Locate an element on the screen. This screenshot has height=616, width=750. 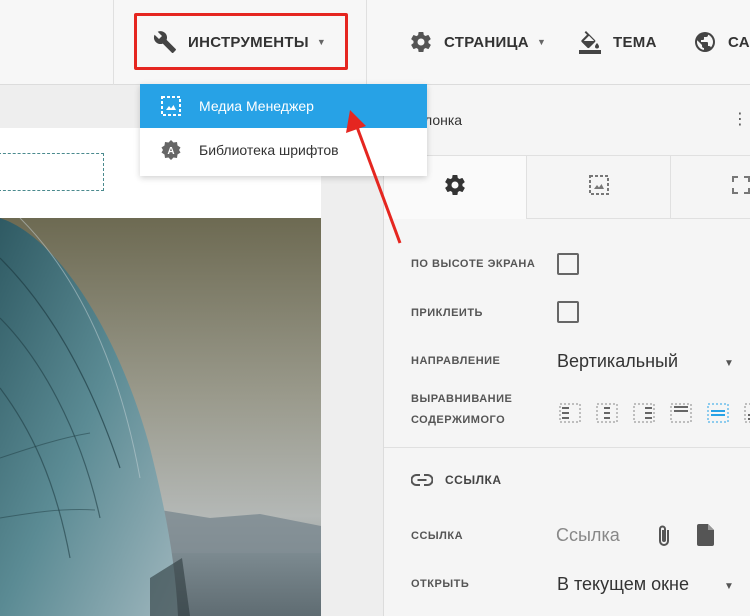
expand-icon is located at coordinates (740, 187).